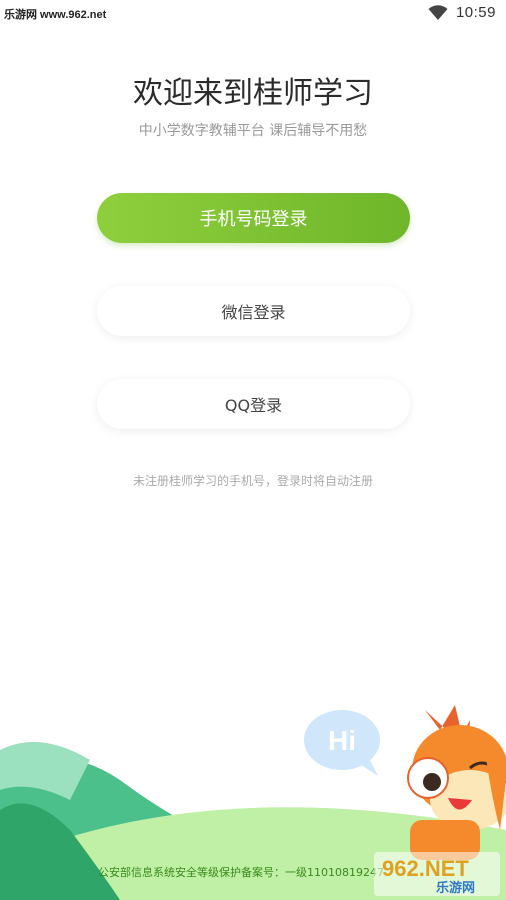  What do you see at coordinates (475, 12) in the screenshot?
I see `status-time: 10:59` at bounding box center [475, 12].